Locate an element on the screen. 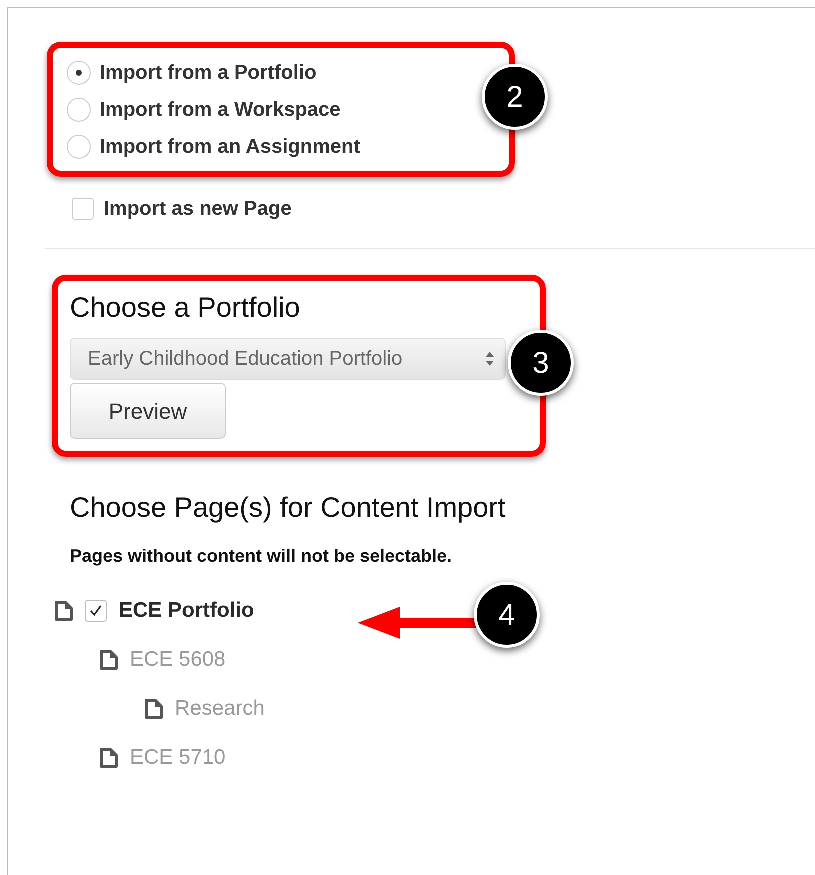 The height and width of the screenshot is (875, 815). checkbox-label: Import as new Page is located at coordinates (198, 209).